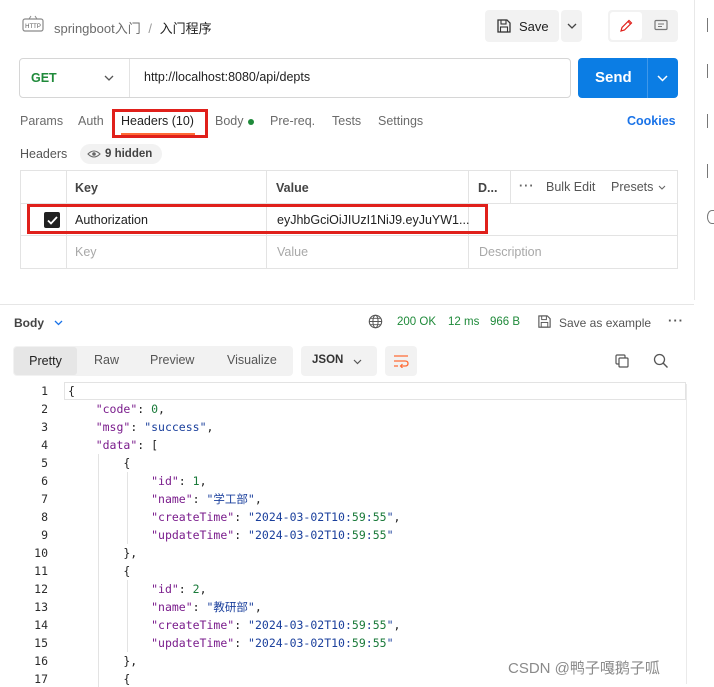  What do you see at coordinates (91, 121) in the screenshot?
I see `tab-auth: Auth` at bounding box center [91, 121].